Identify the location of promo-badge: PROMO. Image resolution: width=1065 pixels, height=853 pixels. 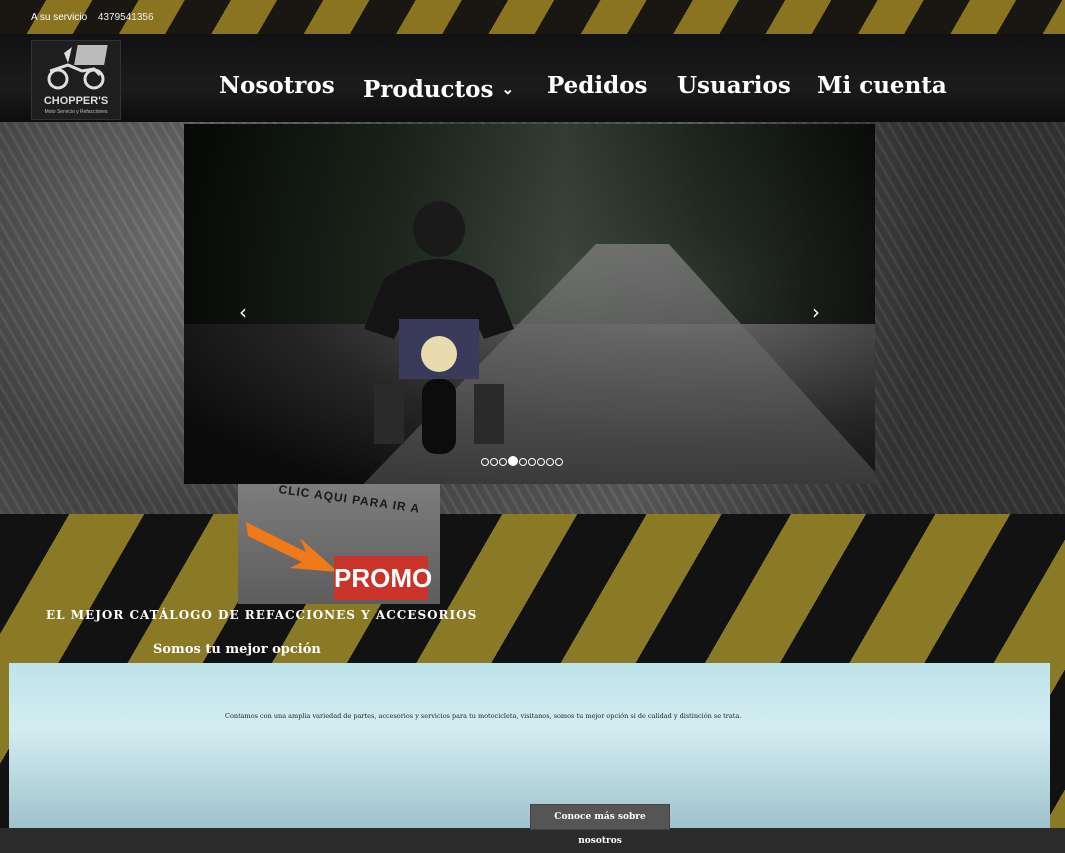
(383, 578).